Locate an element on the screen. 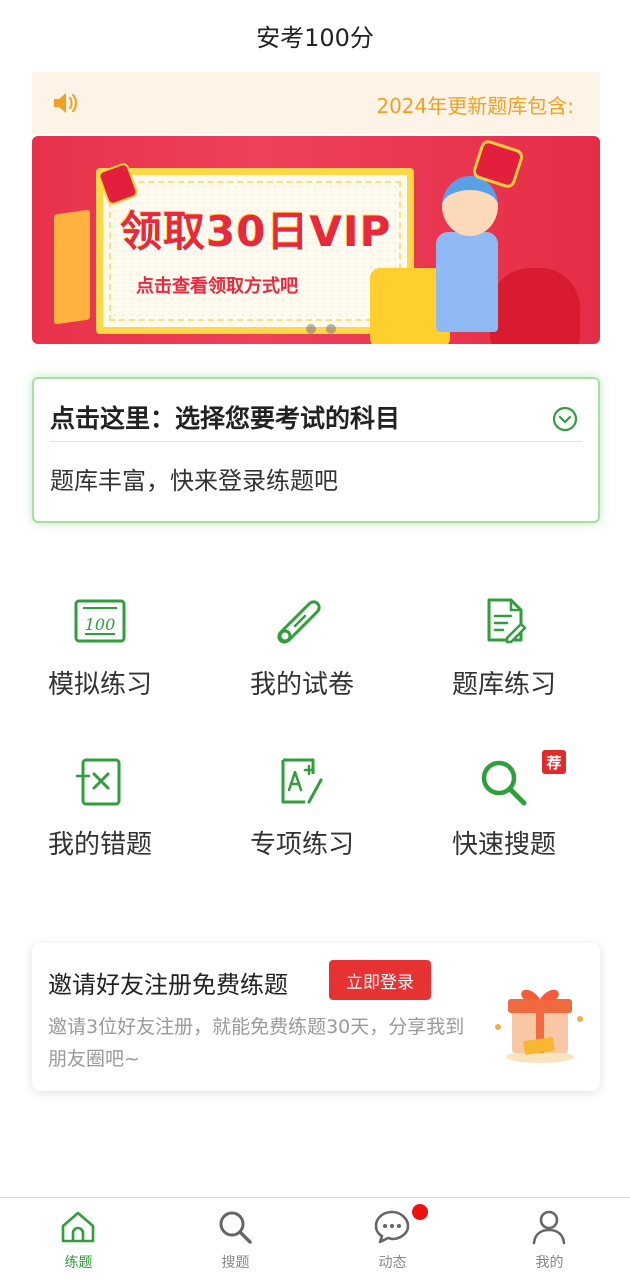 This screenshot has height=1280, width=630. notice-text: 2024年更新题库包含: is located at coordinates (475, 106).